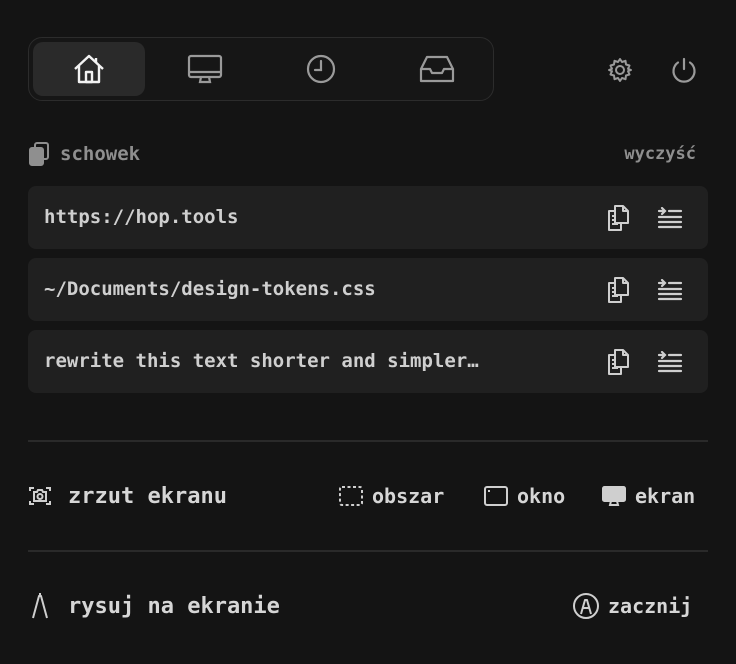 This screenshot has width=736, height=664. Describe the element at coordinates (614, 496) in the screenshot. I see `display-icon` at that location.